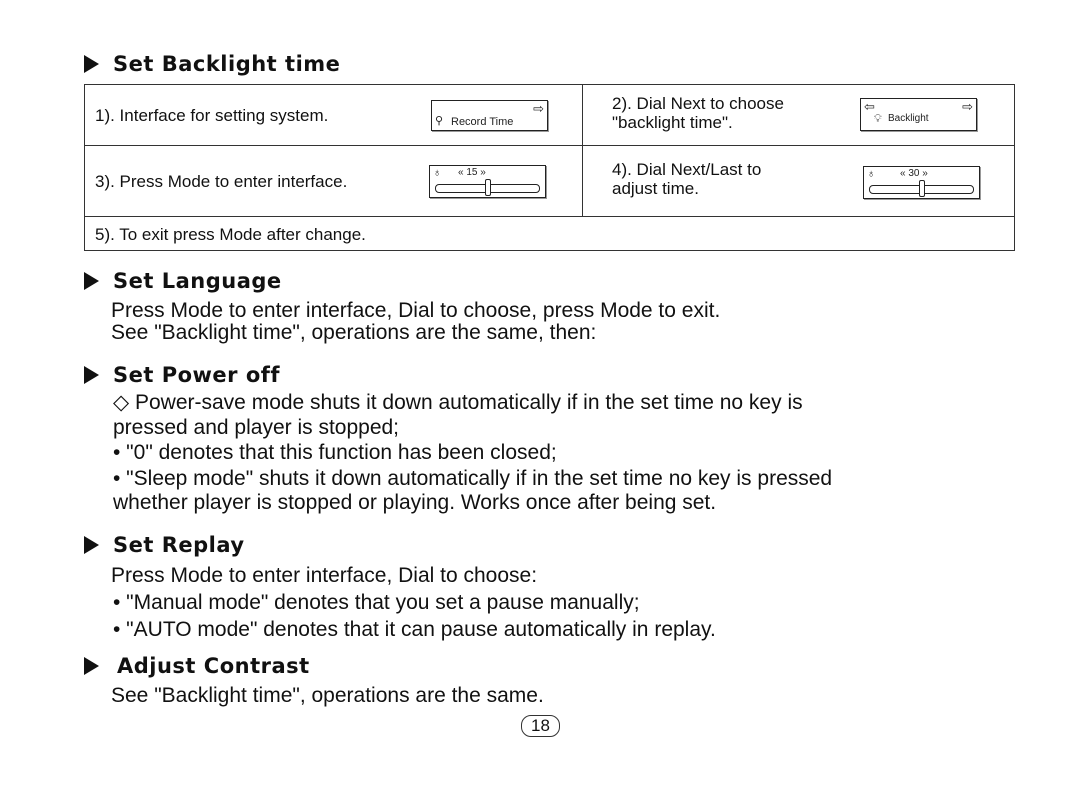  Describe the element at coordinates (179, 545) in the screenshot. I see `heading-text: Set Replay` at that location.